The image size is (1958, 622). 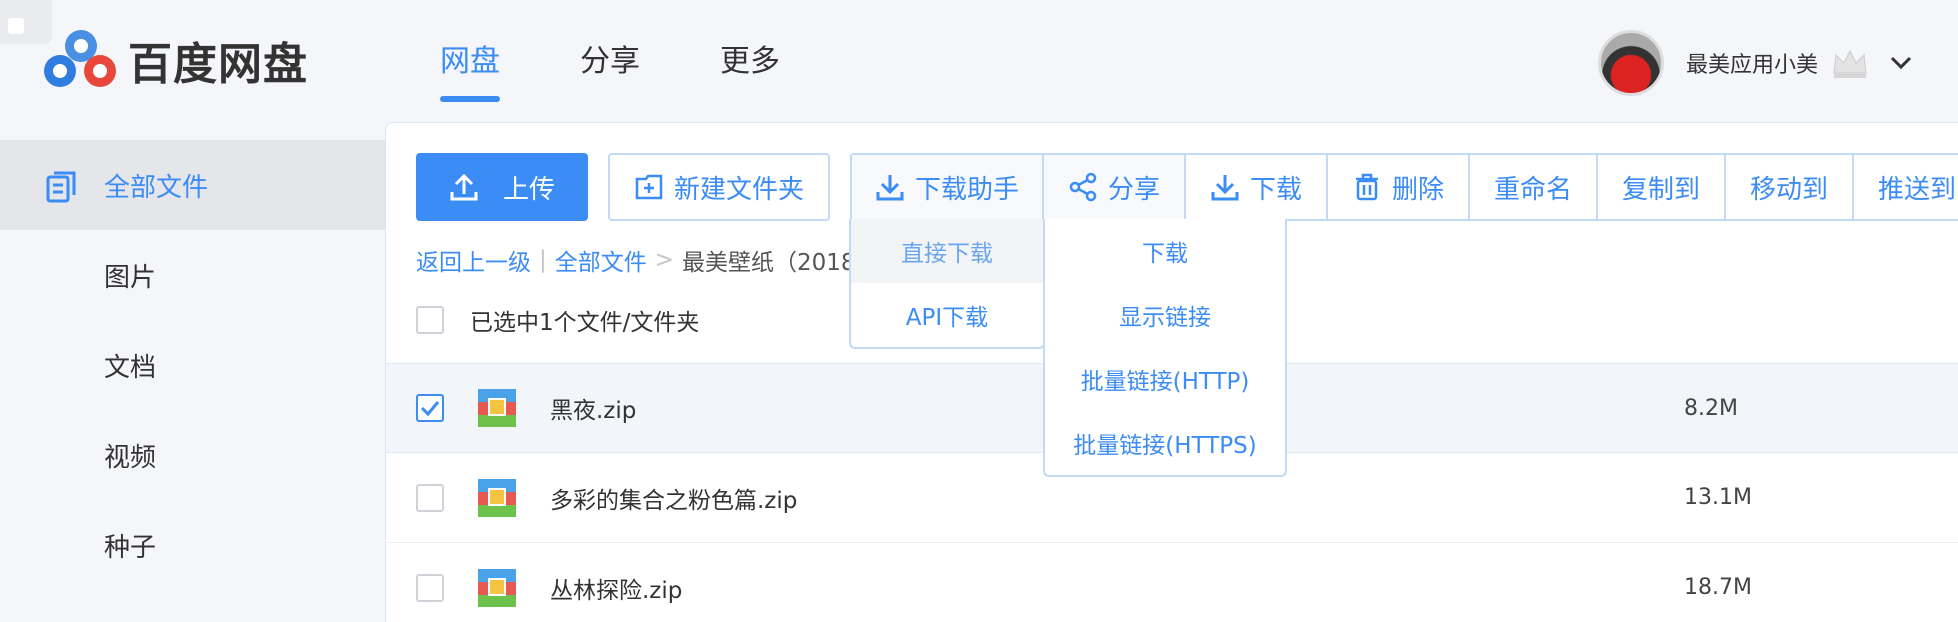 What do you see at coordinates (947, 315) in the screenshot?
I see `menu-item-api-download: API下载` at bounding box center [947, 315].